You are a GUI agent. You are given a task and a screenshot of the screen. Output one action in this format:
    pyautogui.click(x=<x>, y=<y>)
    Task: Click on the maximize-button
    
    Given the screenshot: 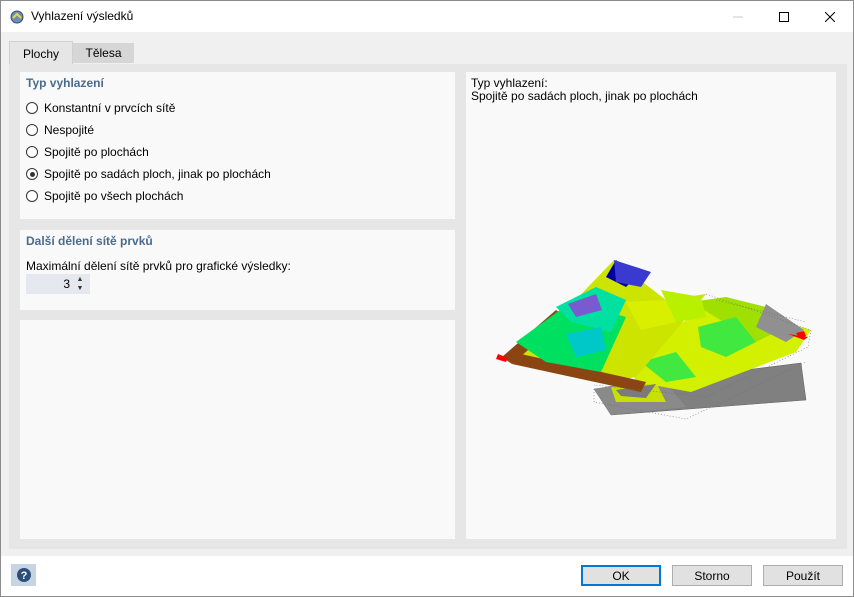 What is the action you would take?
    pyautogui.click(x=784, y=16)
    